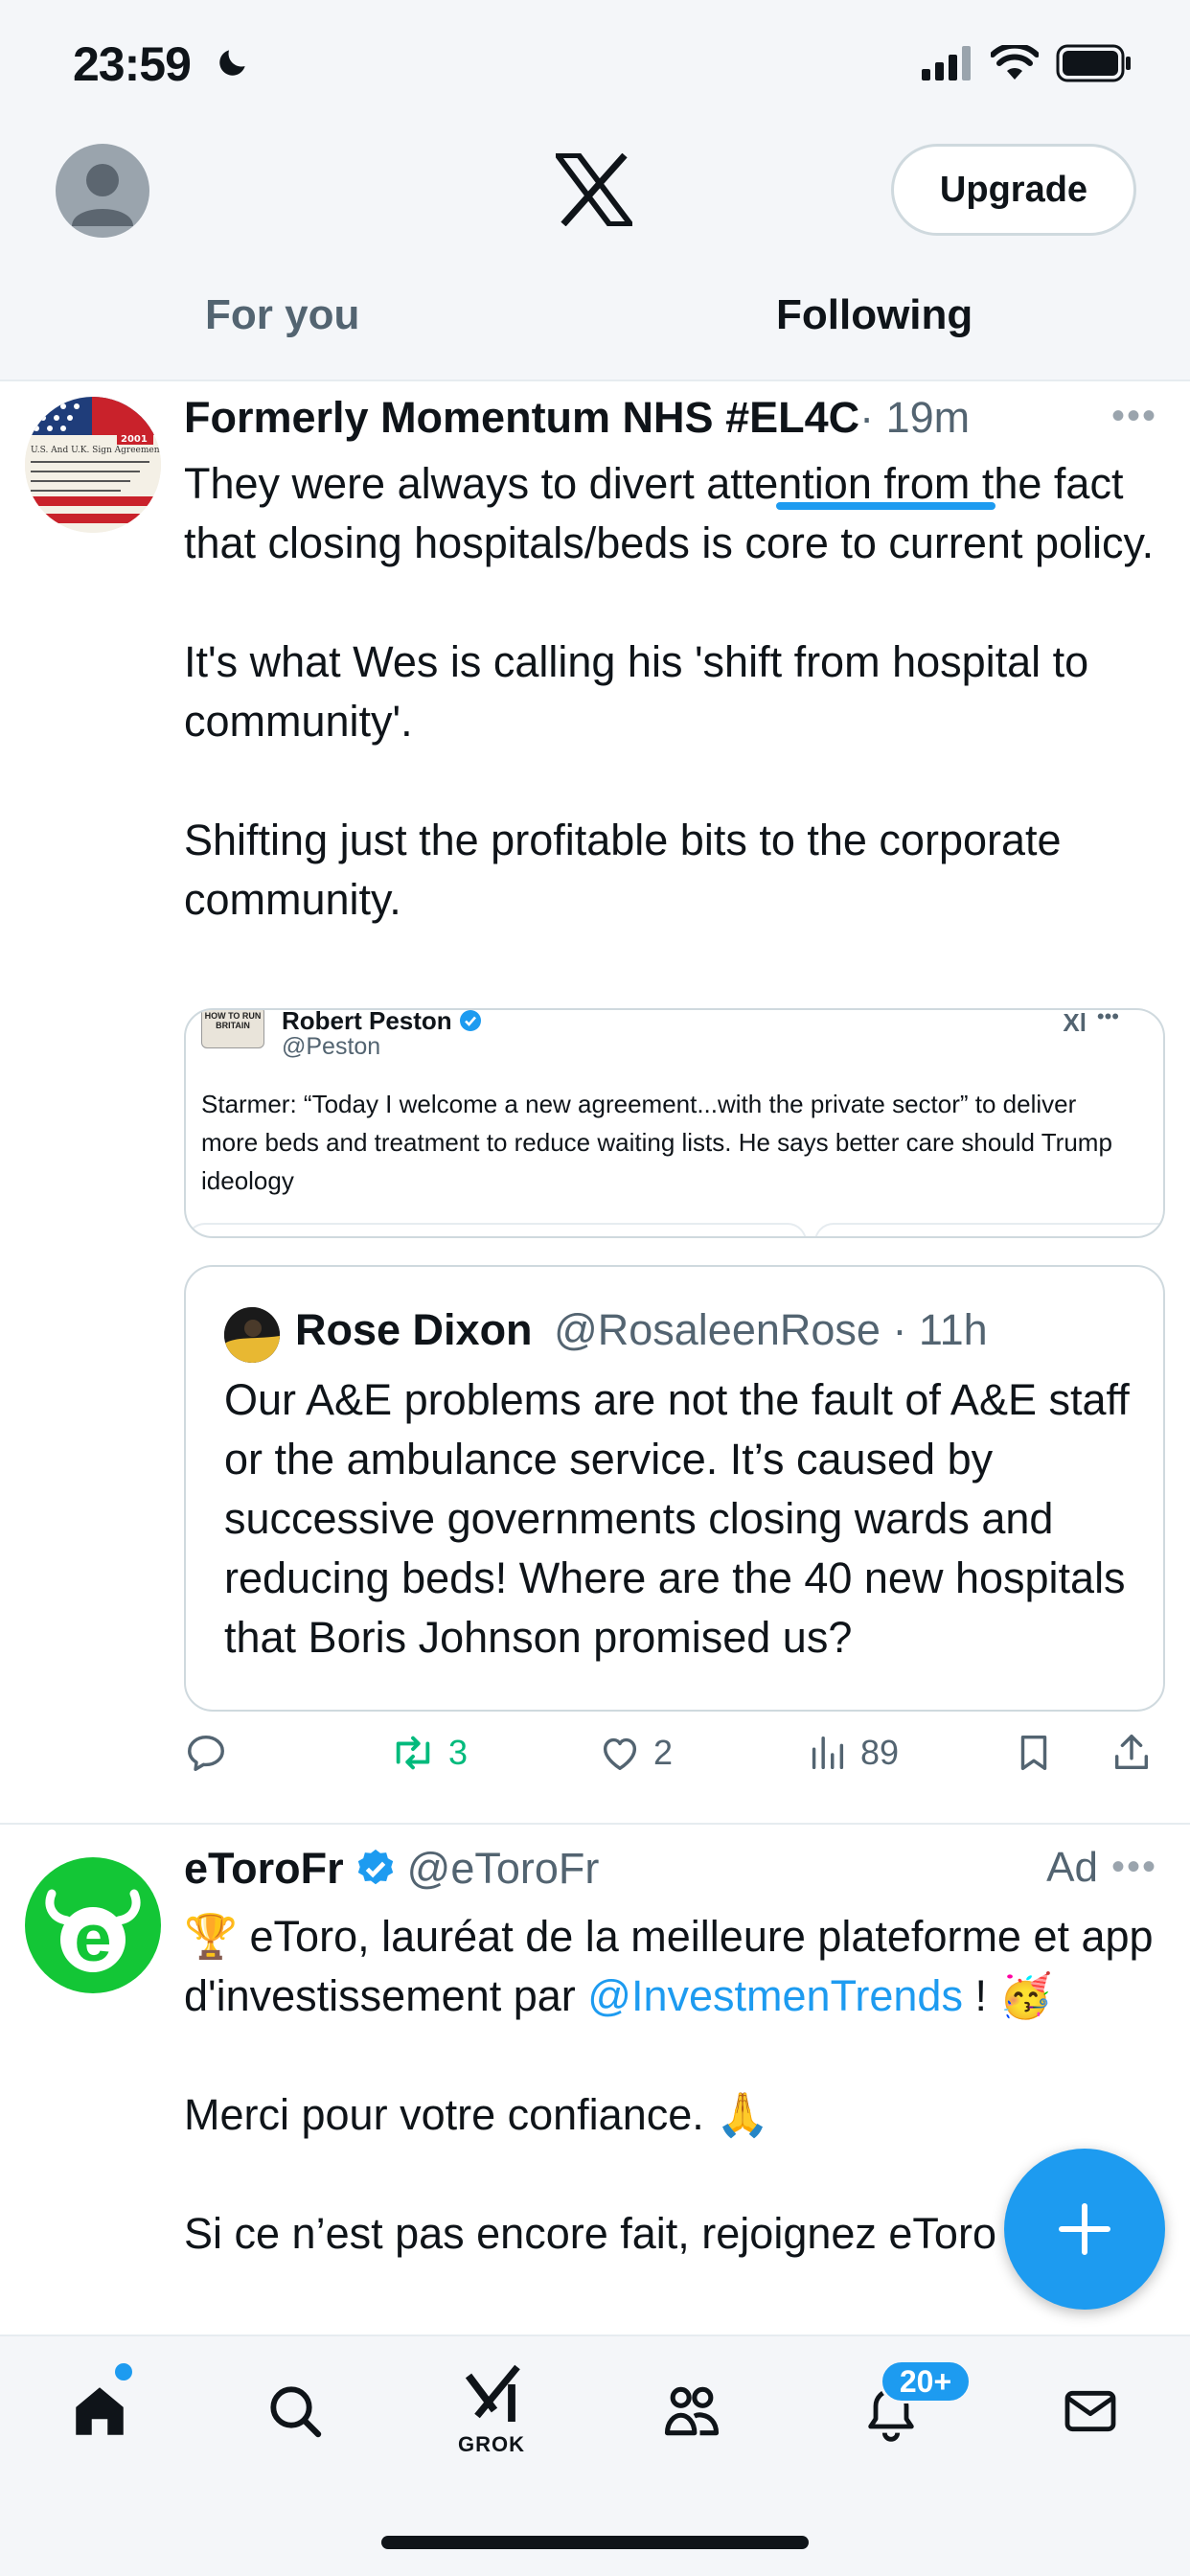 This screenshot has width=1190, height=2576. I want to click on quoted-author-handle: @RosaleenRose, so click(717, 1329).